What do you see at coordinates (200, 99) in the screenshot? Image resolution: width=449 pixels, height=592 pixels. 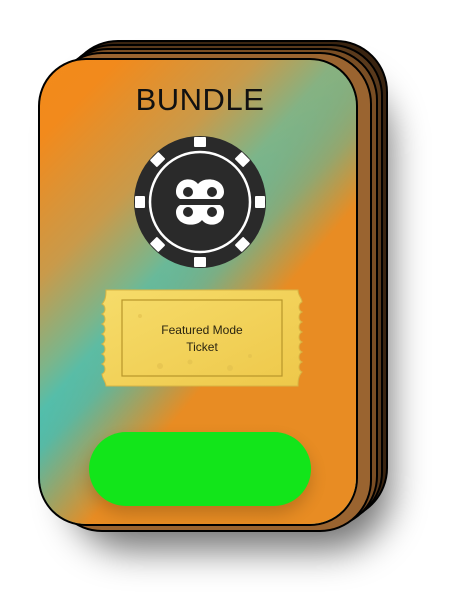 I see `bundle-title: BUNDLE` at bounding box center [200, 99].